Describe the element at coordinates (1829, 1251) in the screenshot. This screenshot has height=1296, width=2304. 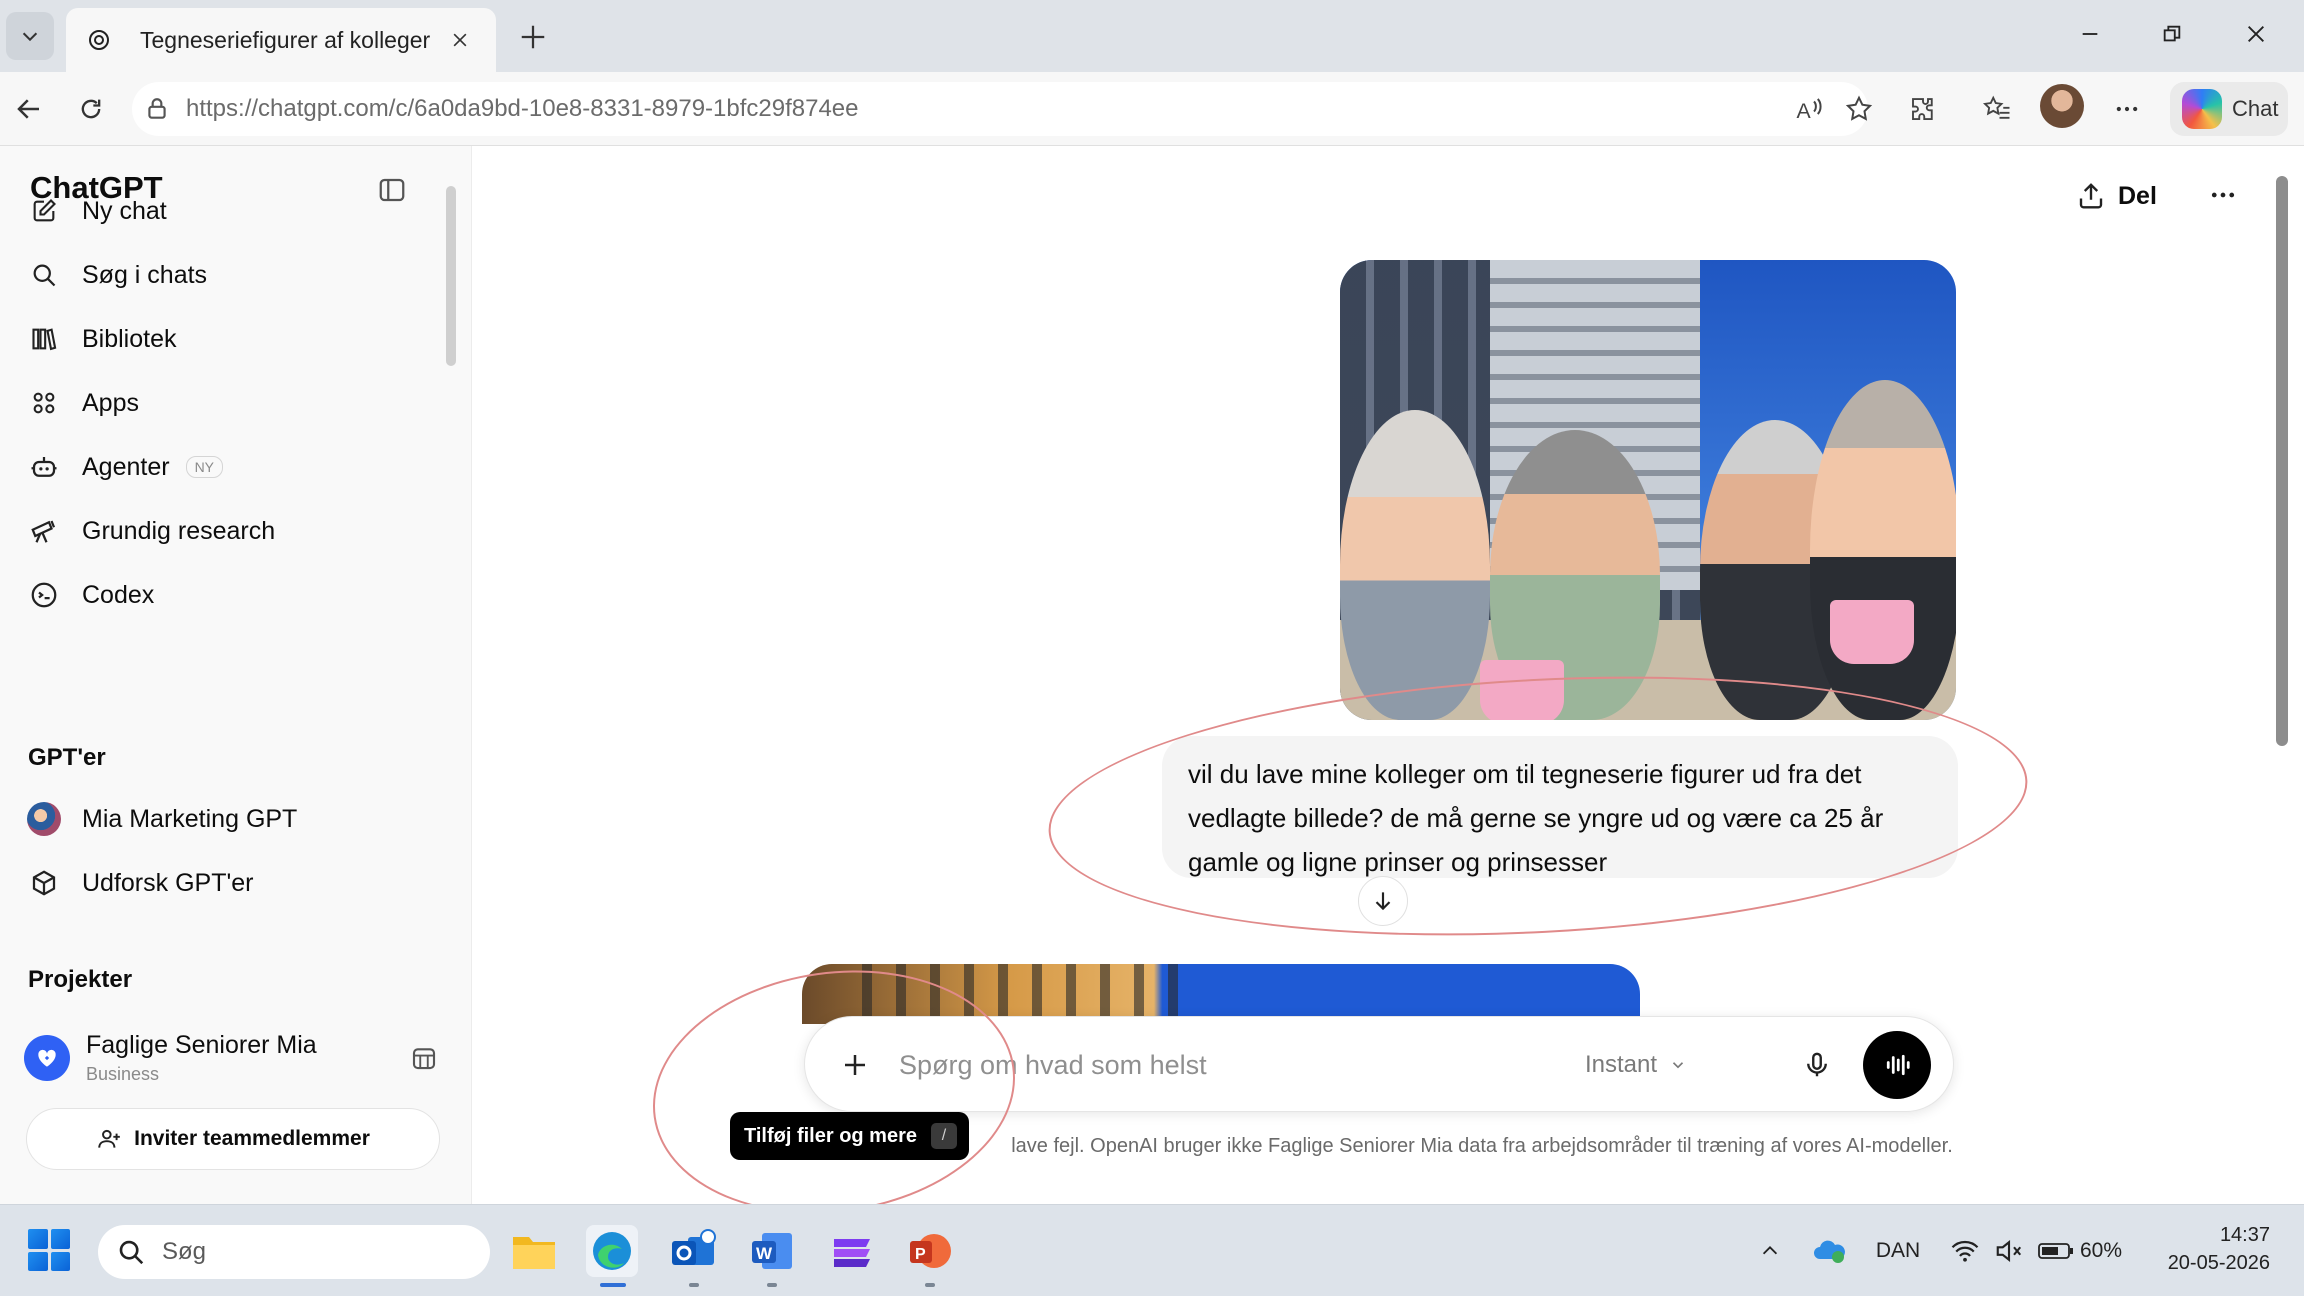
I see `onedrive-icon` at that location.